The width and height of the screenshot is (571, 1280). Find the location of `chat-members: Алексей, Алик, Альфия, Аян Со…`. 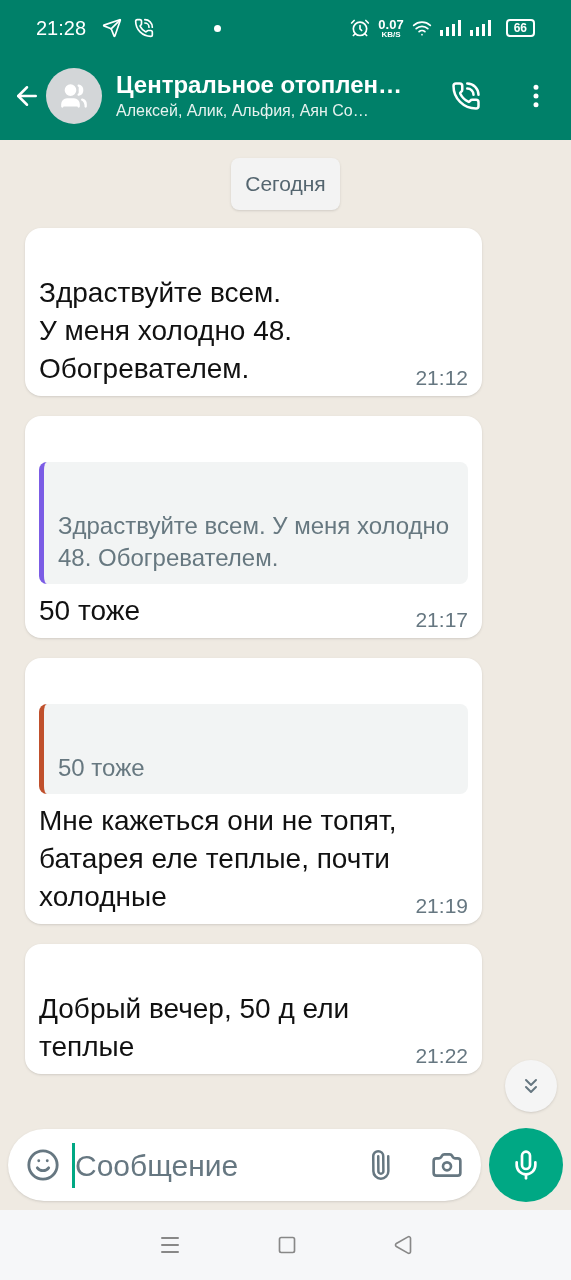

chat-members: Алексей, Алик, Альфия, Аян Со… is located at coordinates (243, 111).